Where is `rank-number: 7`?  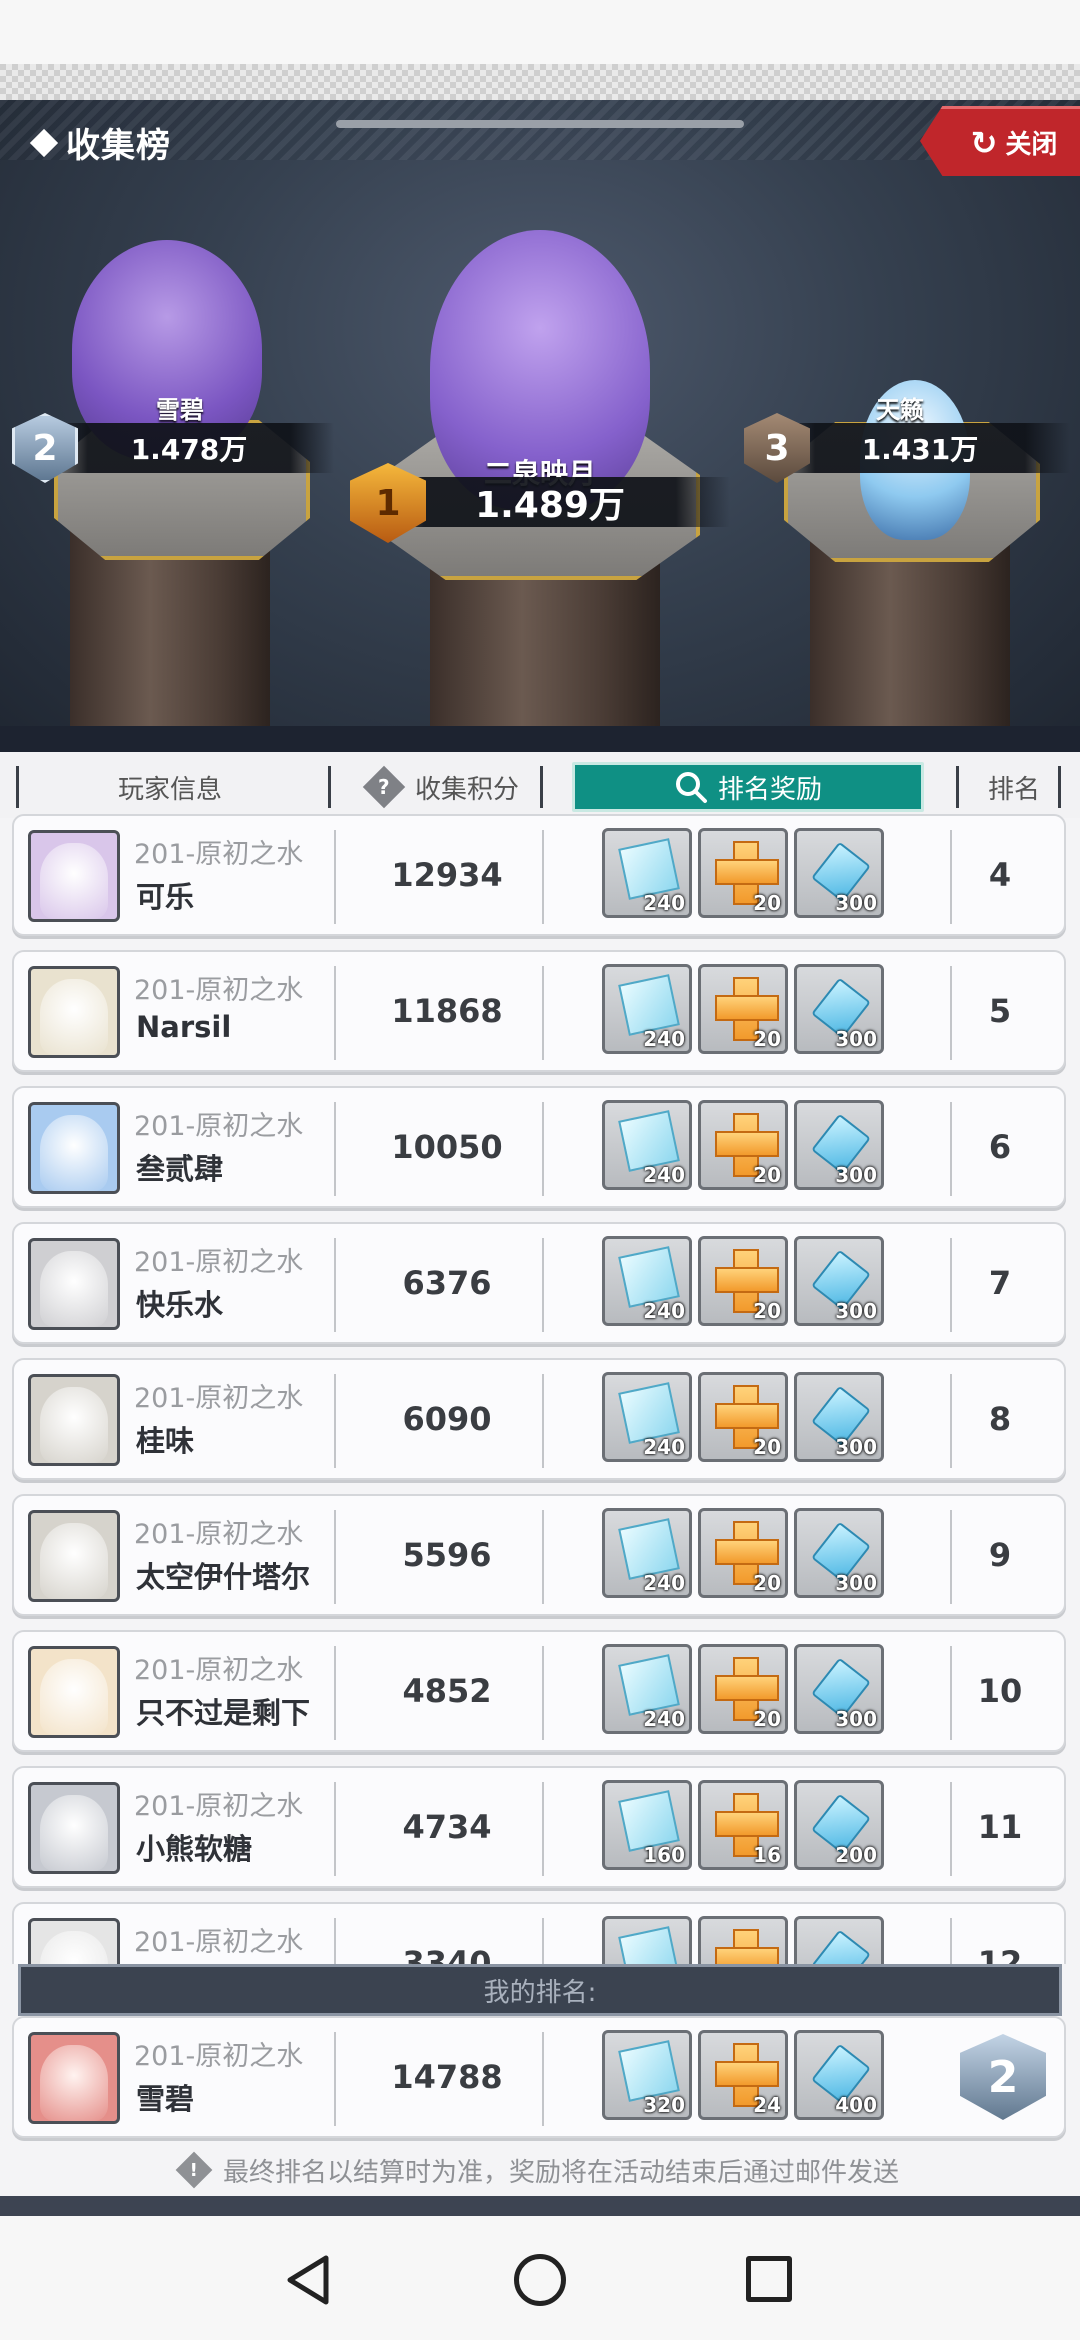
rank-number: 7 is located at coordinates (1000, 1283).